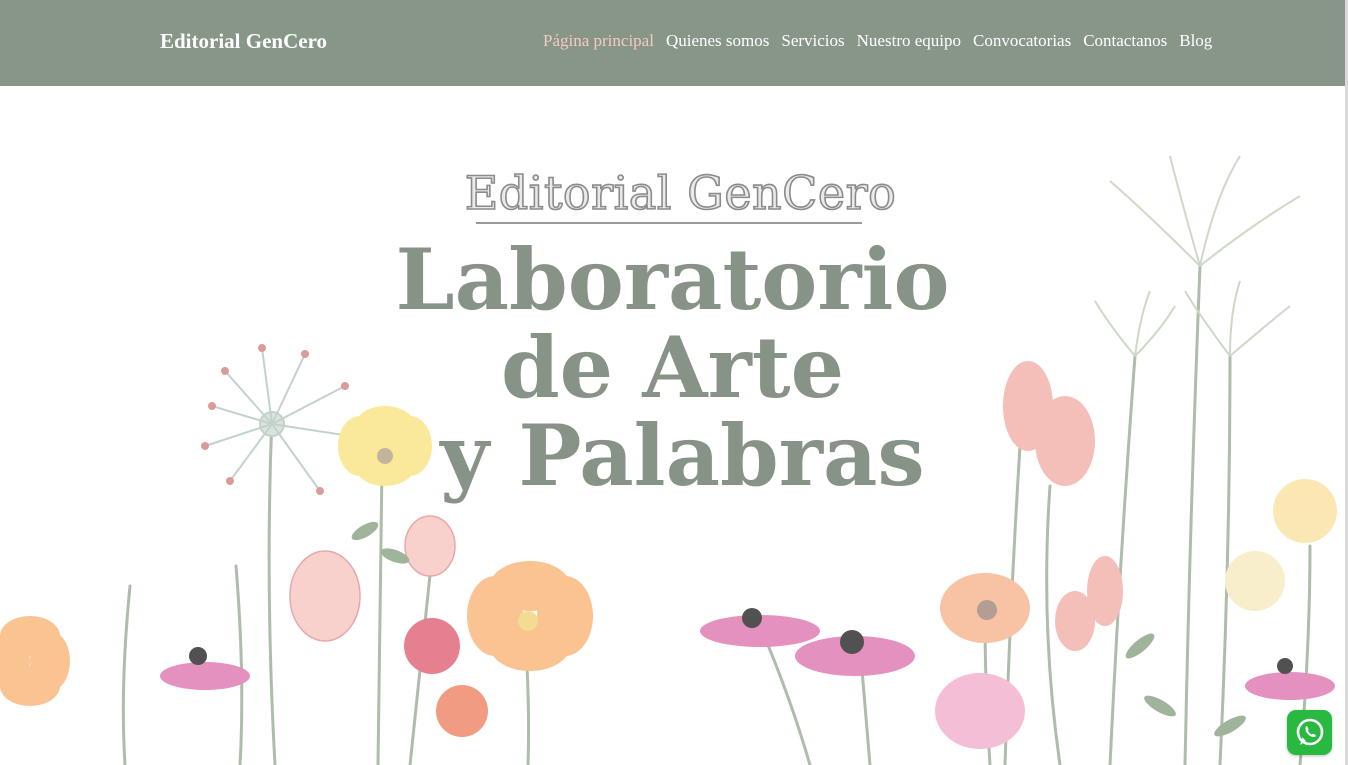  I want to click on site-brand-link: Editorial GenCero, so click(243, 41).